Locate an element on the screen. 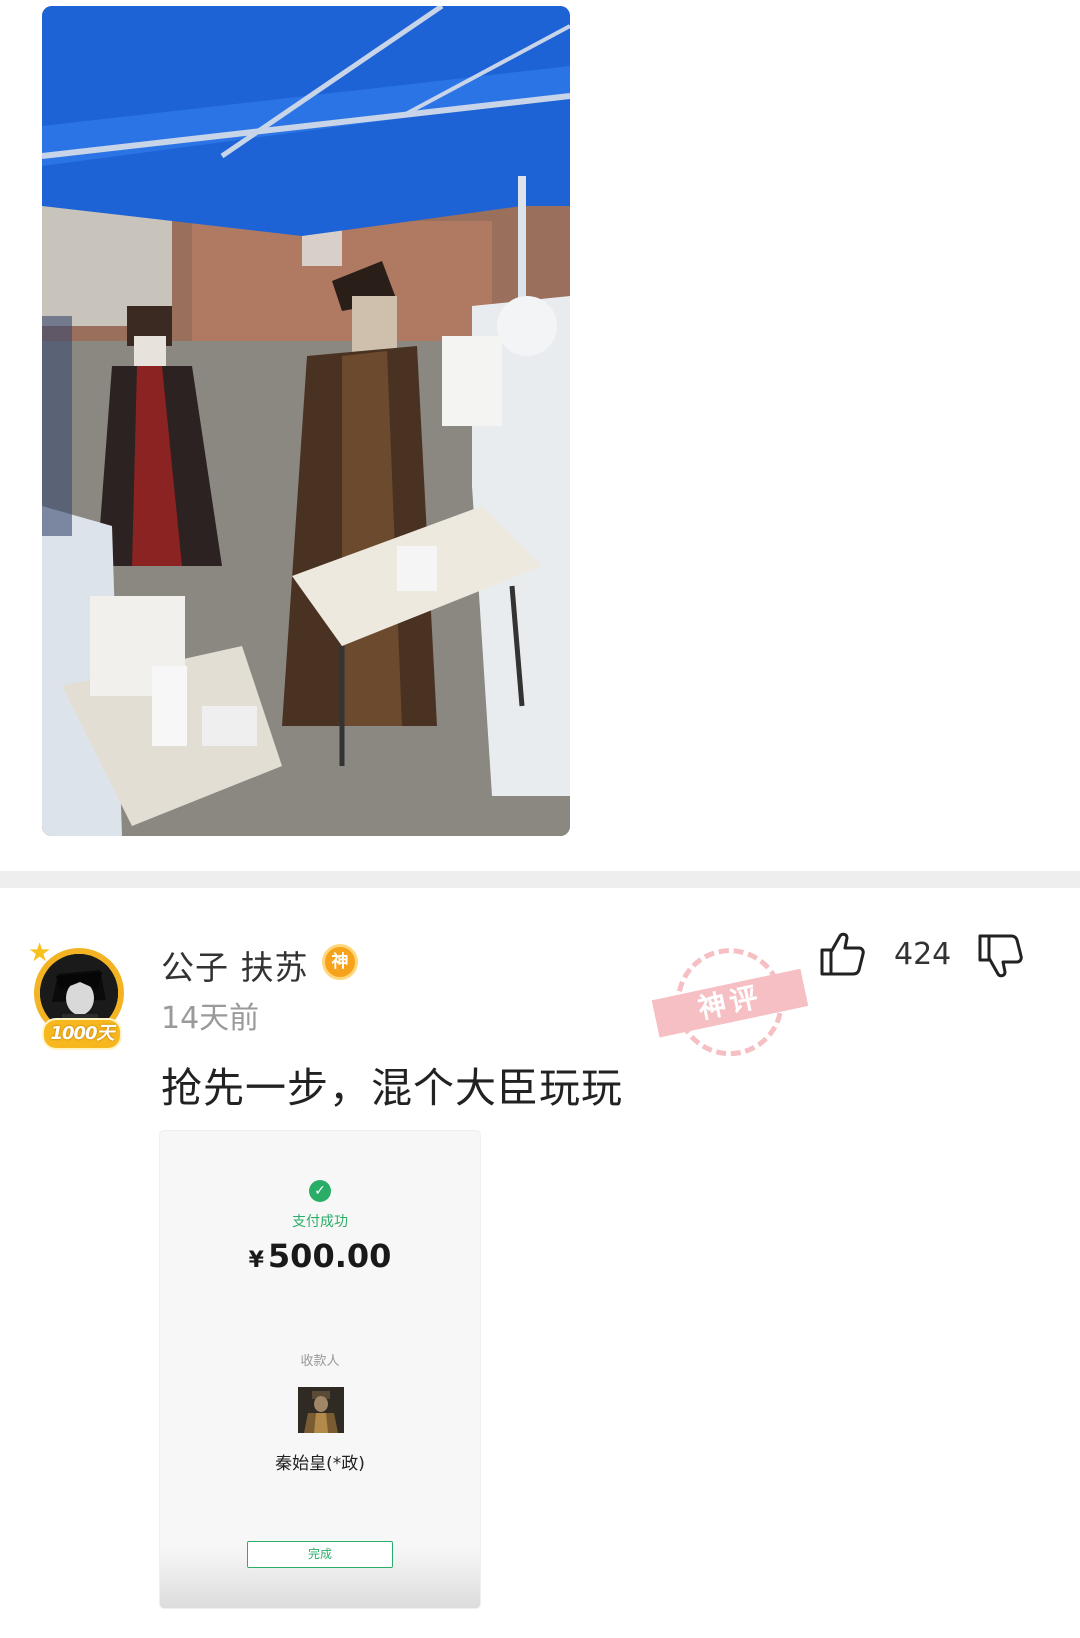 The height and width of the screenshot is (1638, 1080). payment-amount: ¥500.00 is located at coordinates (320, 1256).